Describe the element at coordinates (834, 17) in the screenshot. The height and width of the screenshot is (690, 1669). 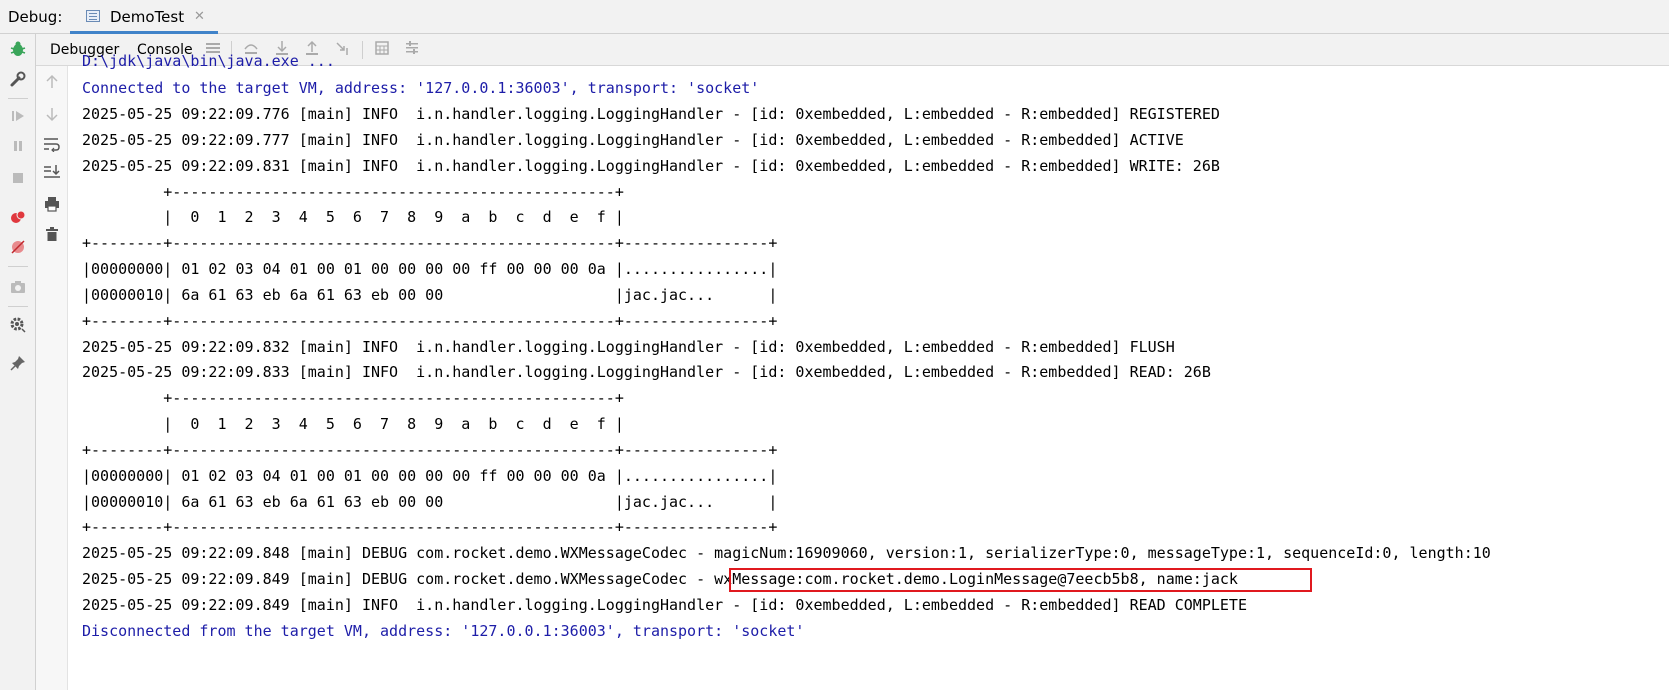
I see `debug-tool-window-header: Debug: DemoTest ✕` at that location.